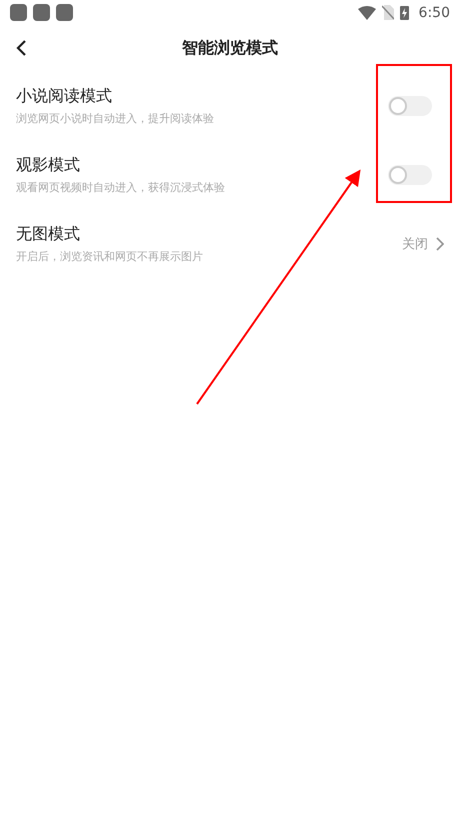 This screenshot has width=460, height=817. What do you see at coordinates (415, 243) in the screenshot?
I see `setting-value: 关闭` at bounding box center [415, 243].